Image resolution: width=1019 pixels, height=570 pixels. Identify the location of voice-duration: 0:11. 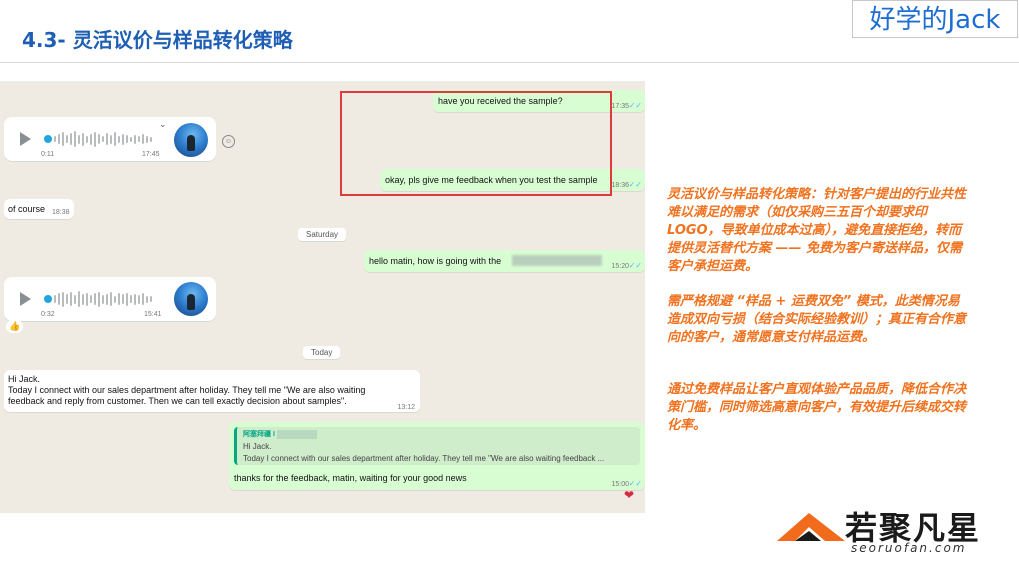
(48, 154).